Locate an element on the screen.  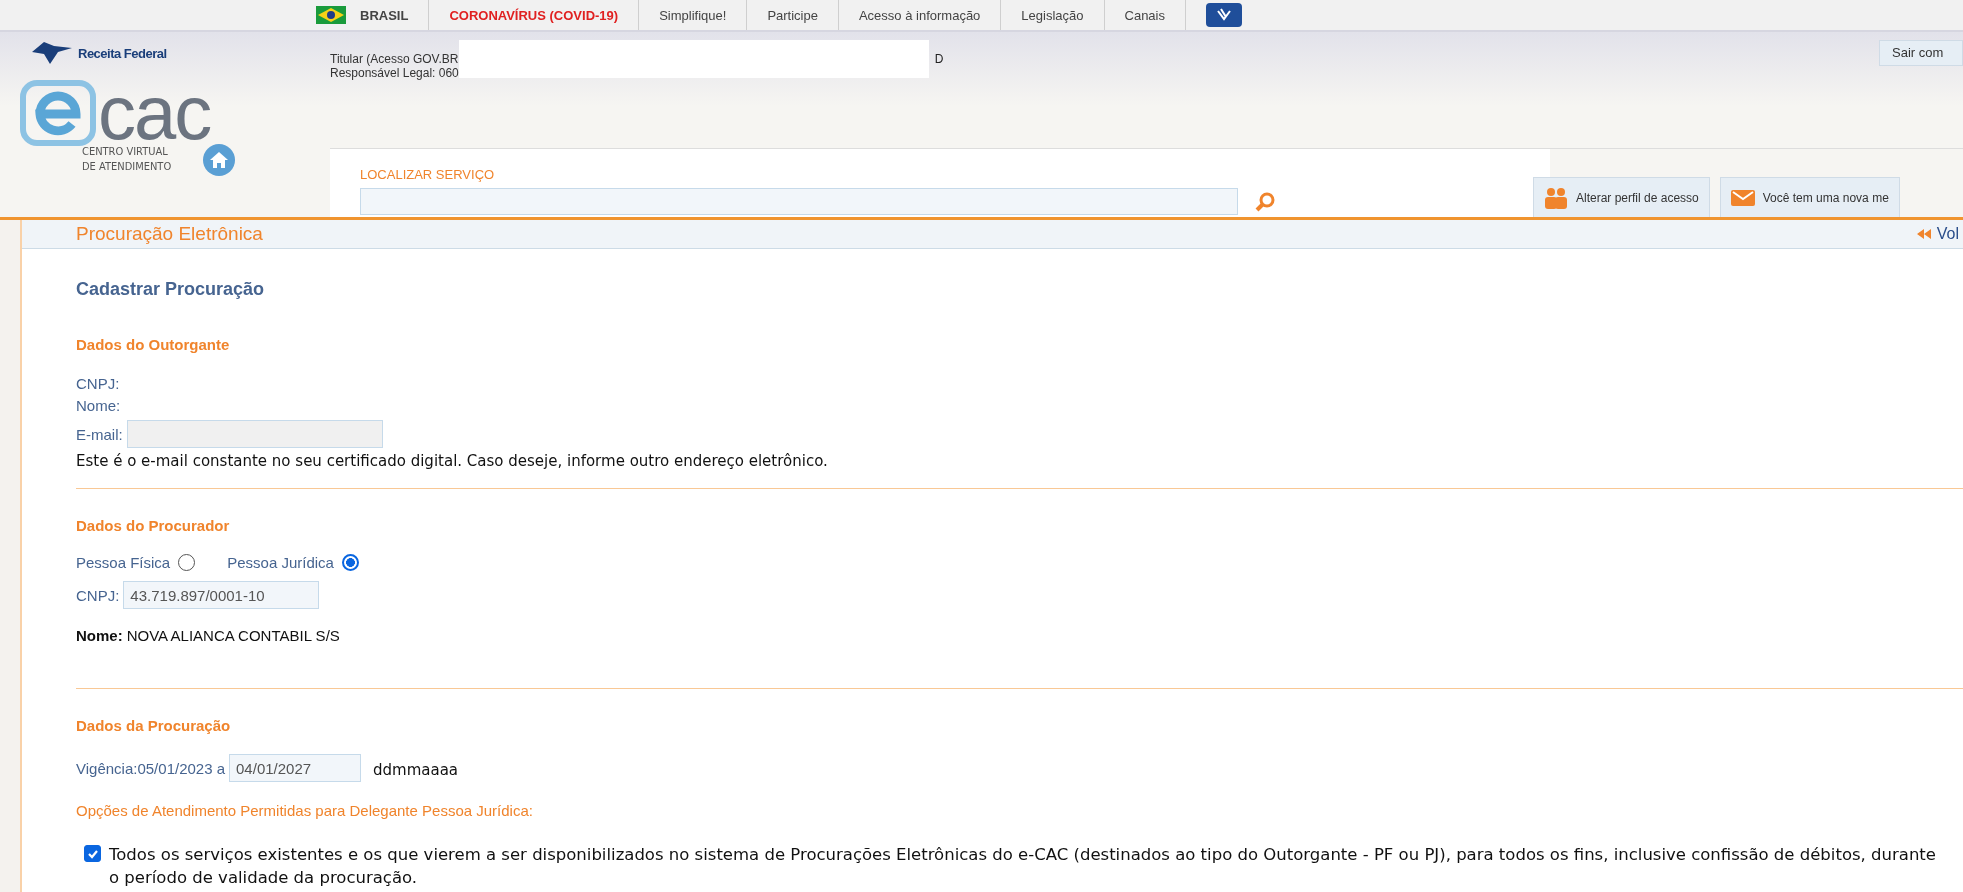
options-title: Opções de Atendimento Permitidas para Delegante Pessoa Jurídica: is located at coordinates (305, 810).